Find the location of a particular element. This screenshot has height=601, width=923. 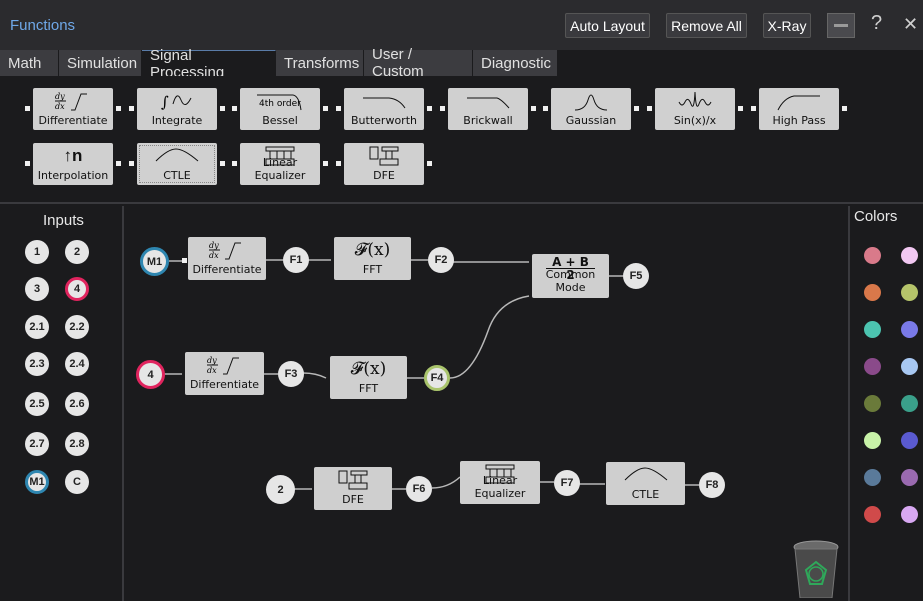

palette-label: Sin(x)/x is located at coordinates (695, 120).